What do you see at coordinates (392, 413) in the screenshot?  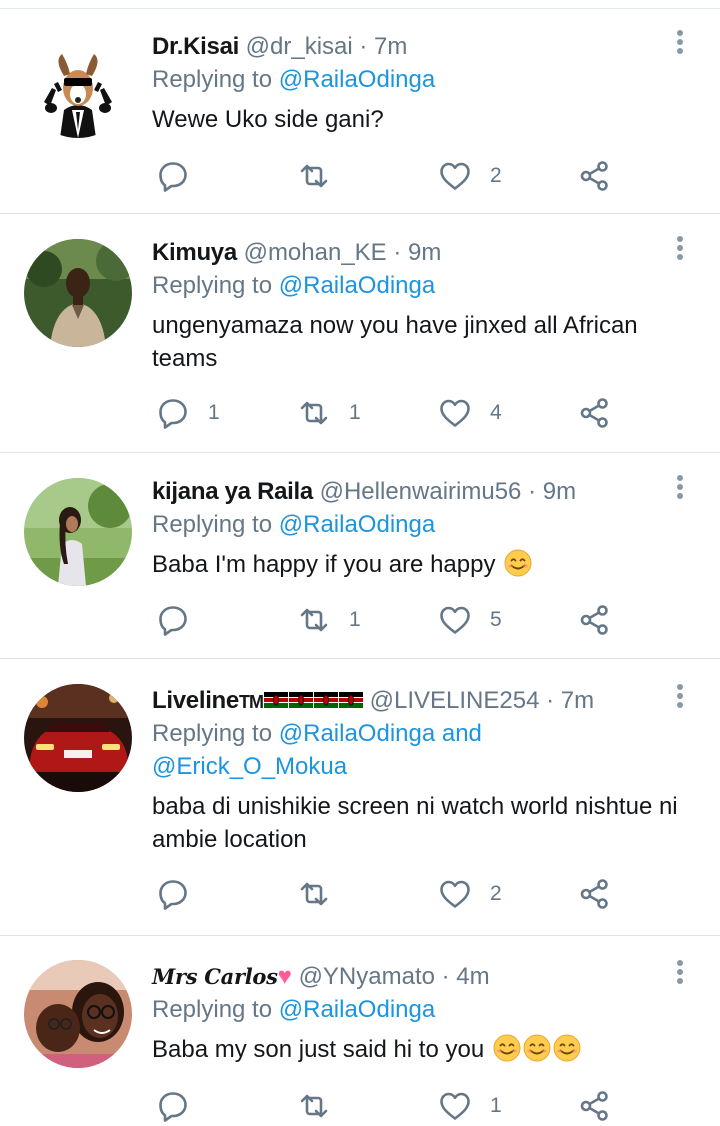 I see `tweet-actions: 1 1 4` at bounding box center [392, 413].